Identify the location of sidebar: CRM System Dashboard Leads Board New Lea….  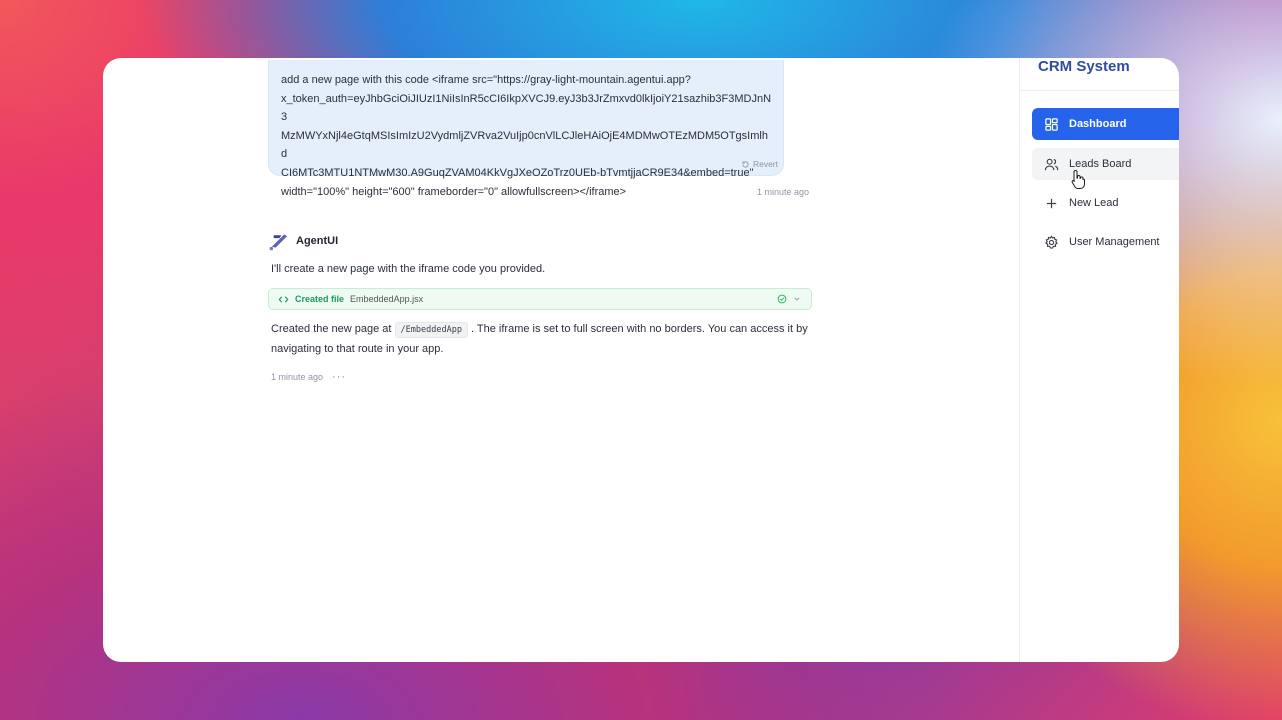
(1099, 360).